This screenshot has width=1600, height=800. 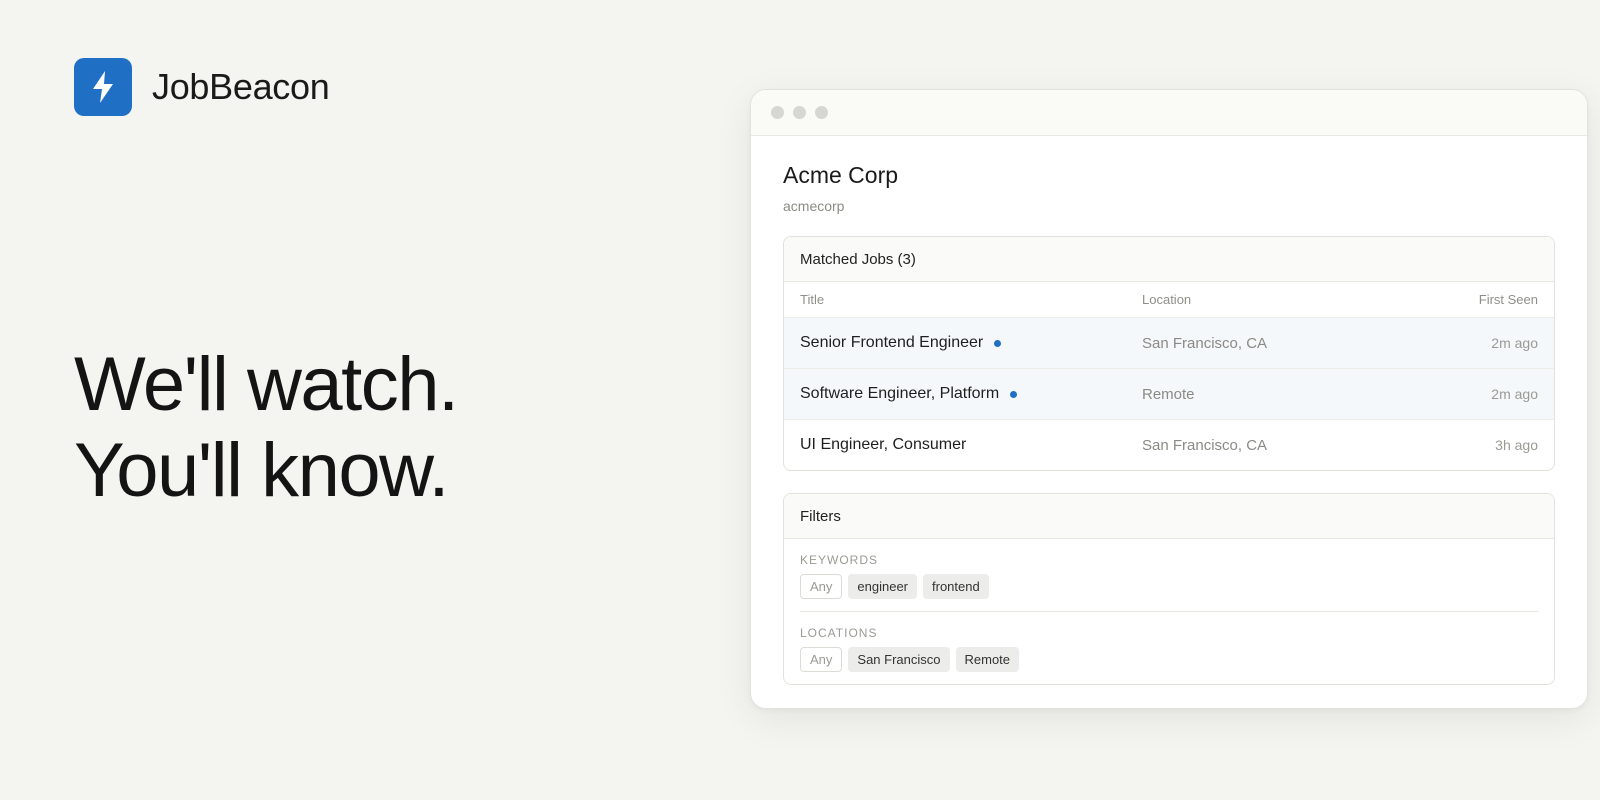 I want to click on keywords-filter: KEYWORDS Any engineer frontend, so click(x=1169, y=575).